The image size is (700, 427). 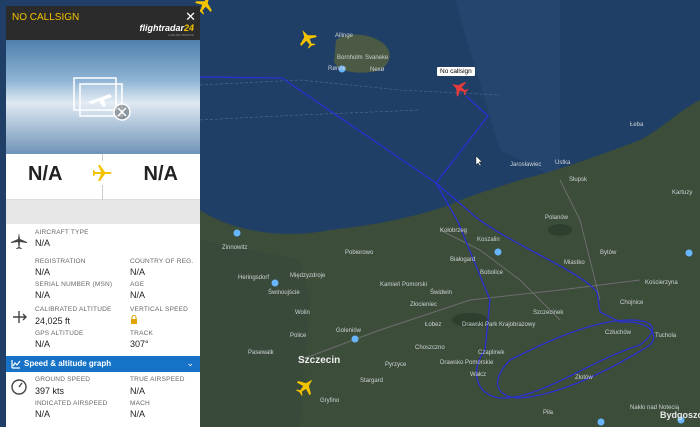 What do you see at coordinates (463, 260) in the screenshot?
I see `place-label: Białogard` at bounding box center [463, 260].